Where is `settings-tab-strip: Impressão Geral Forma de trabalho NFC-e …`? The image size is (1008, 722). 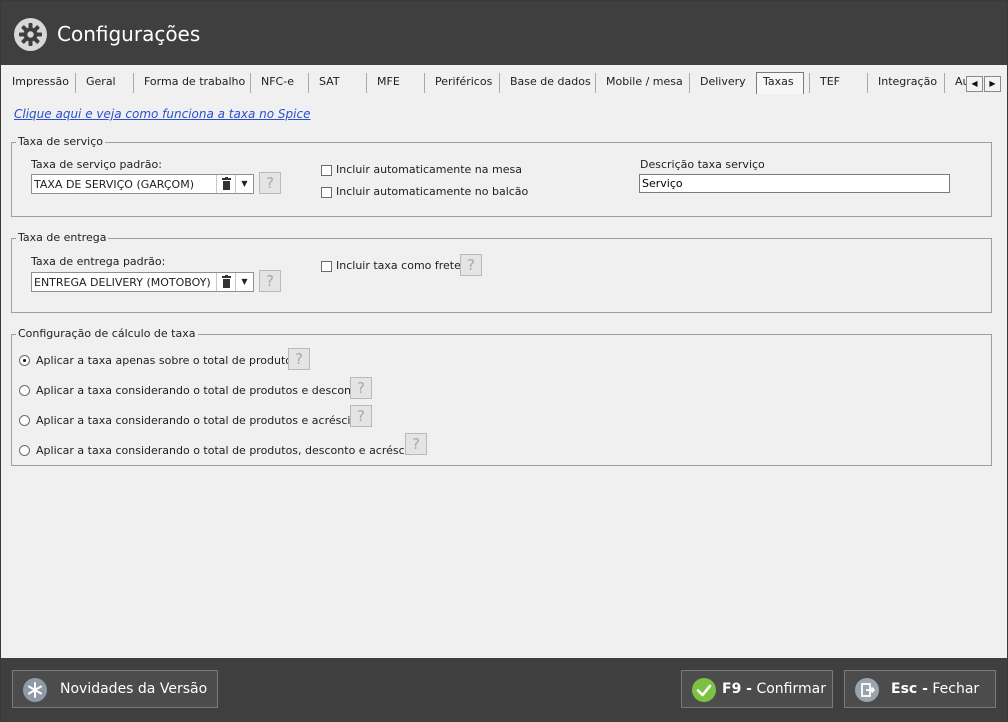 settings-tab-strip: Impressão Geral Forma de trabalho NFC-e … is located at coordinates (504, 82).